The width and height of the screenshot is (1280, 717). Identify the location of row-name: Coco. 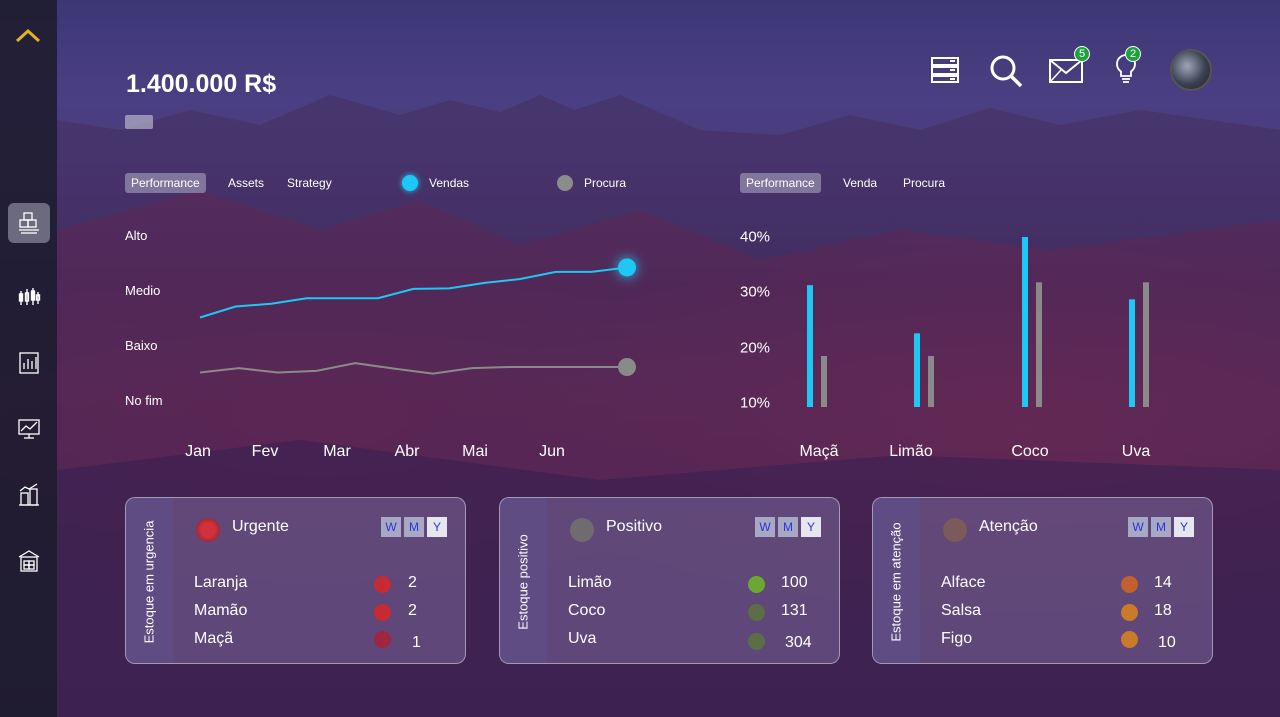
(587, 610).